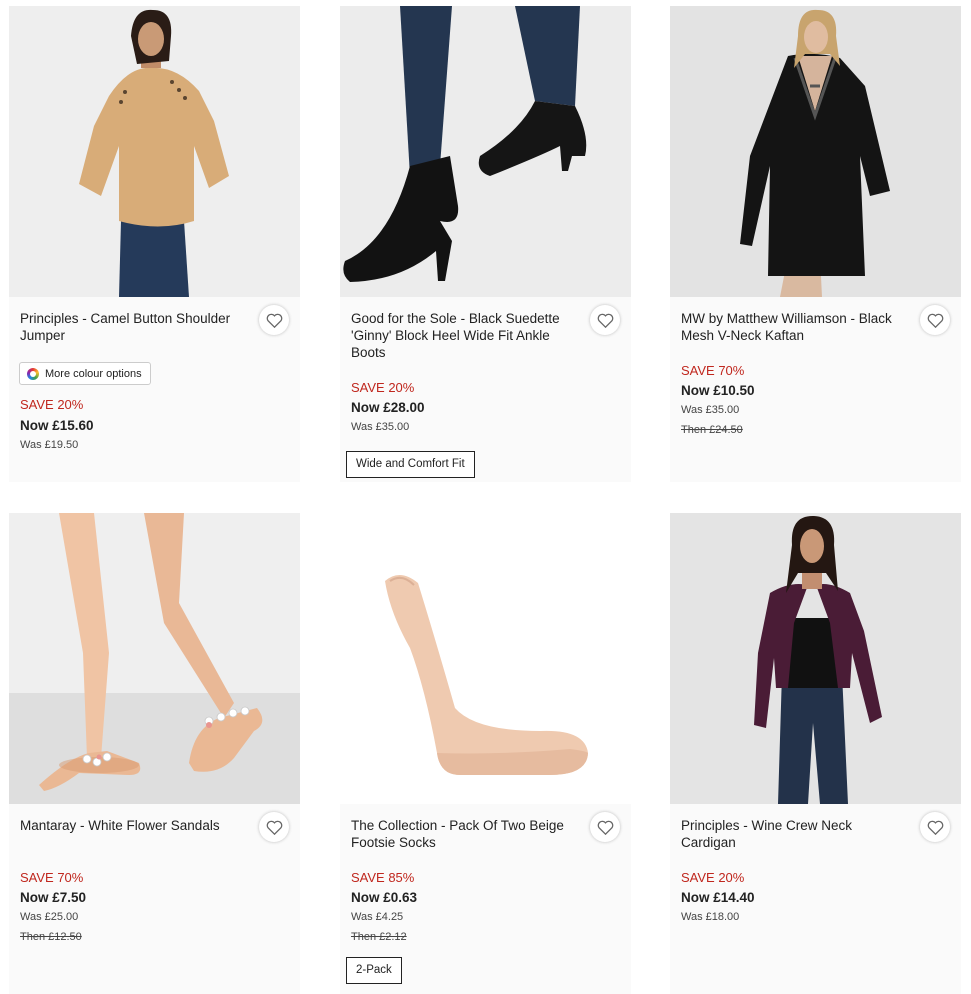  I want to click on colour-wheel-icon, so click(33, 373).